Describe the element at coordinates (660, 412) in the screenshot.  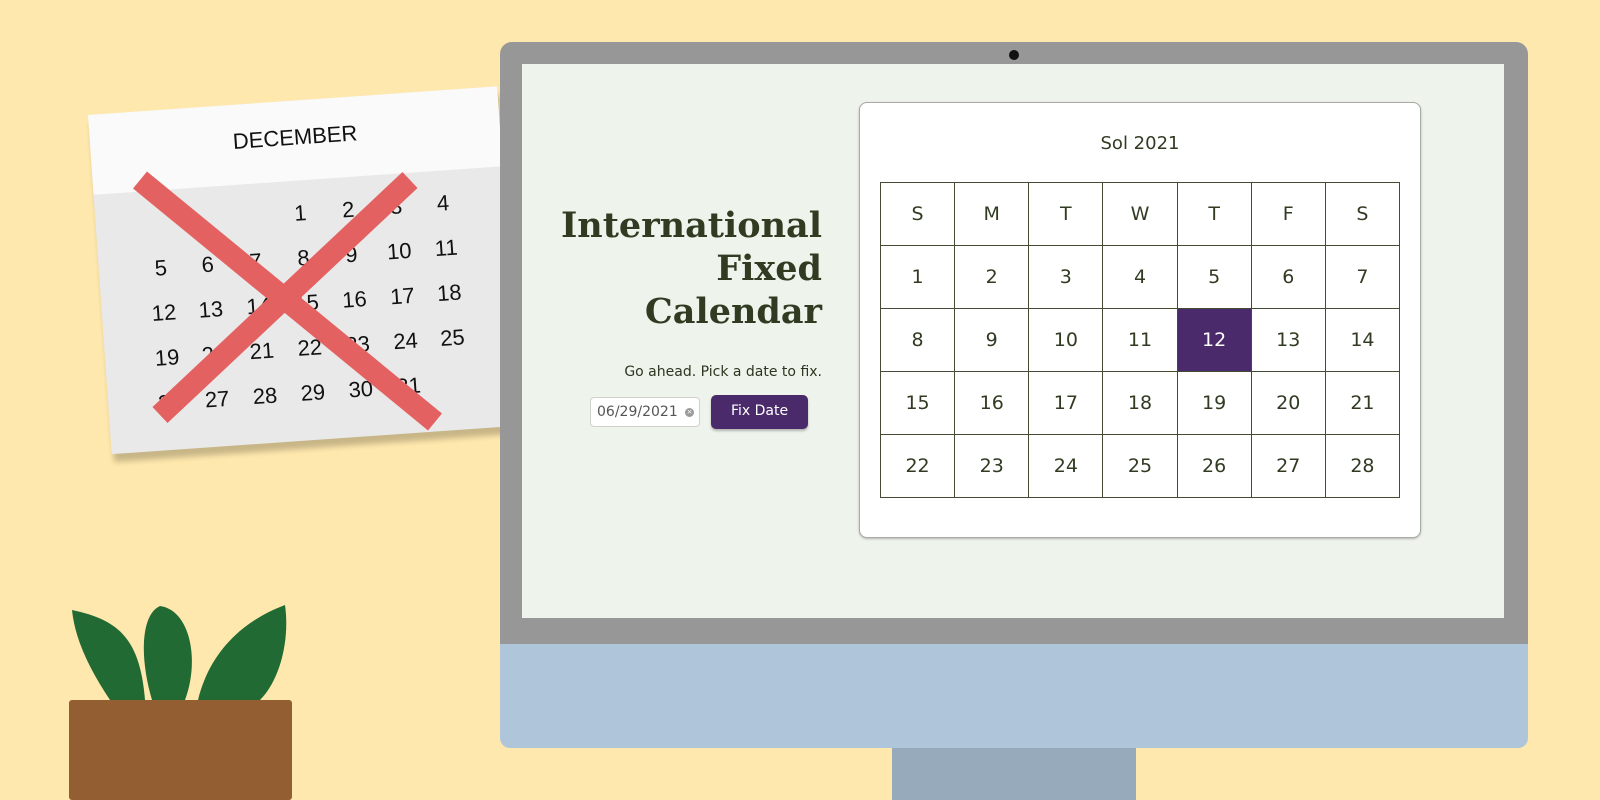
I see `date-year: 2021` at that location.